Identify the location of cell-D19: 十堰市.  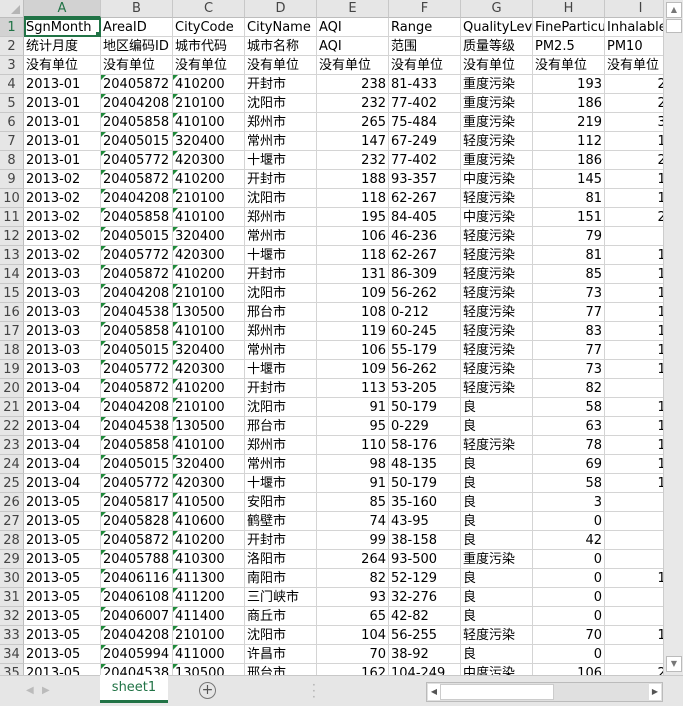
(281, 369).